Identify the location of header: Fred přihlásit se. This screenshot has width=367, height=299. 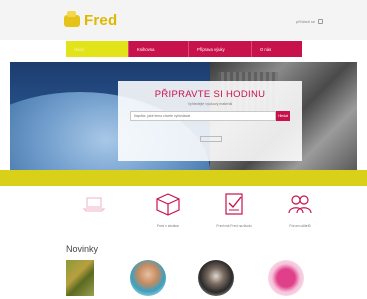
(183, 20).